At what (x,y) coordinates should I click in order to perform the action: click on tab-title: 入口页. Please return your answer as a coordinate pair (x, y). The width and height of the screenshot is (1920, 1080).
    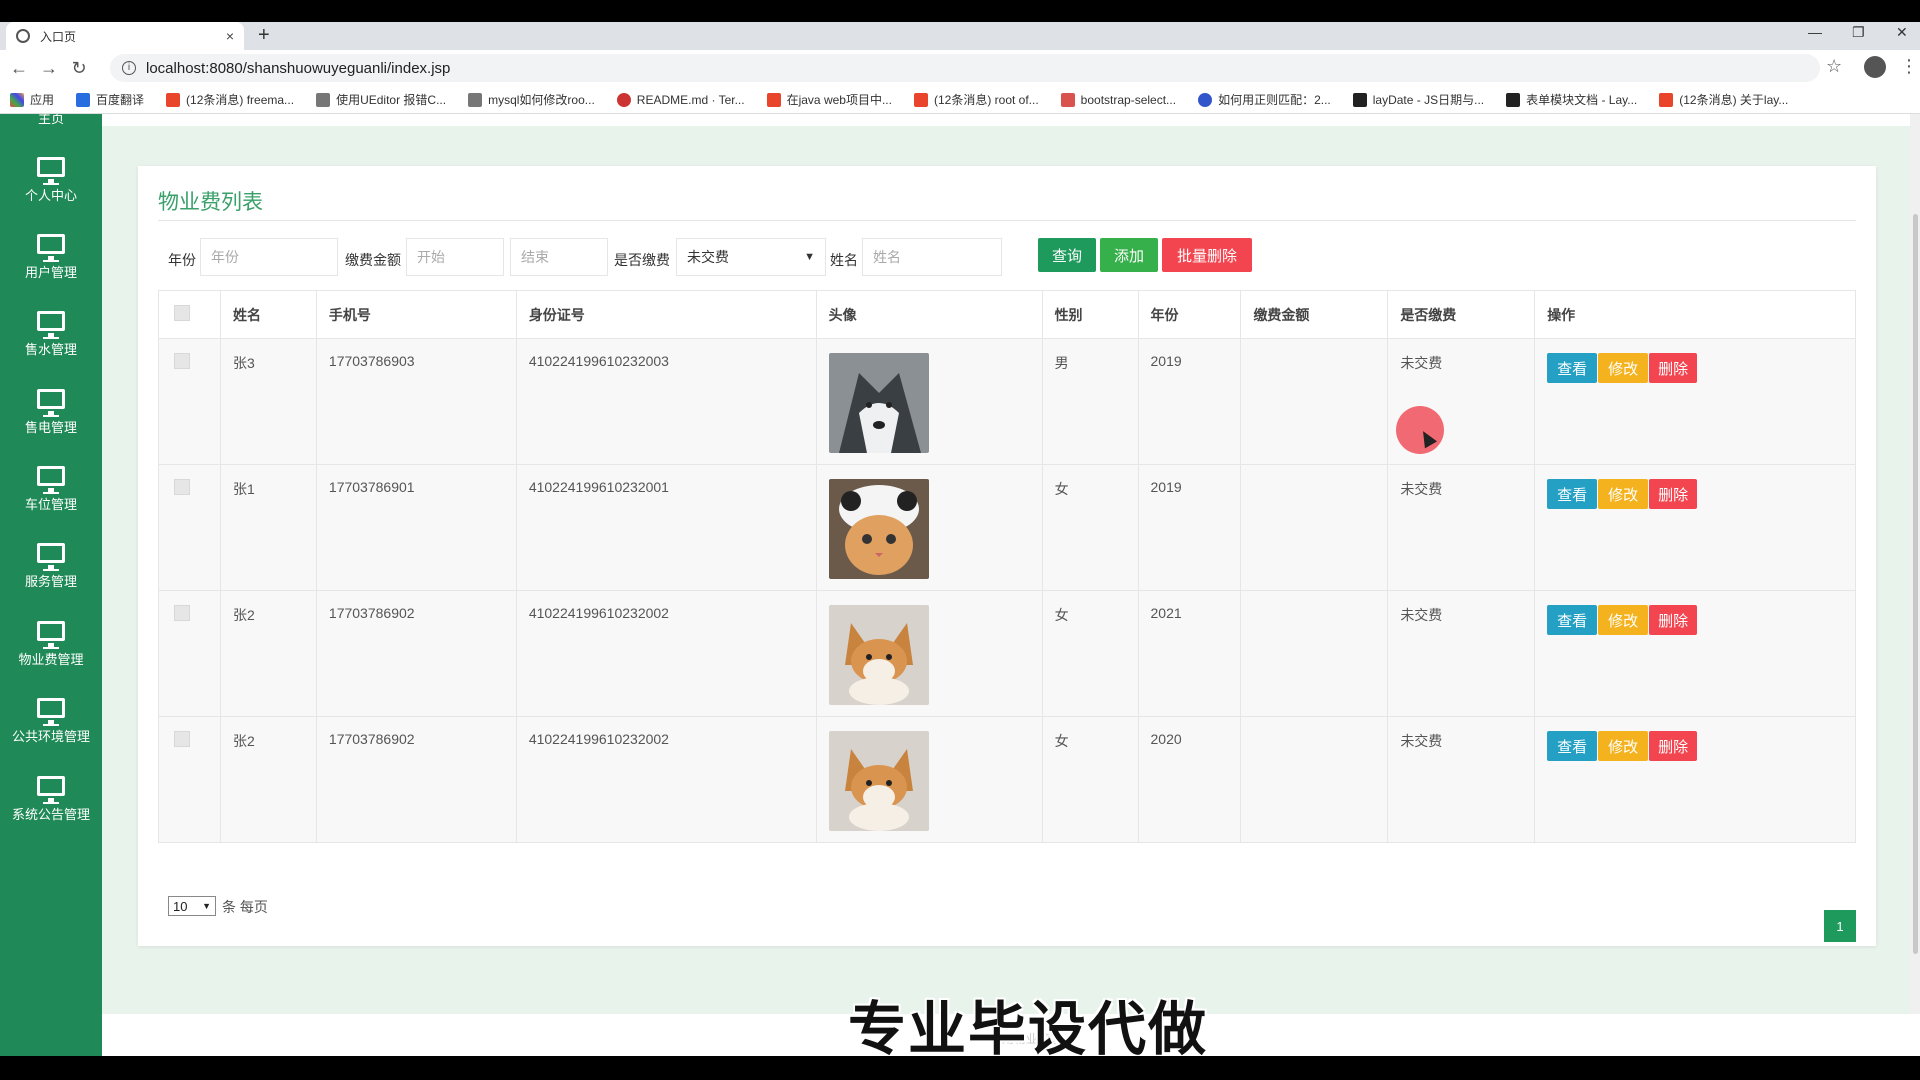
    Looking at the image, I should click on (58, 36).